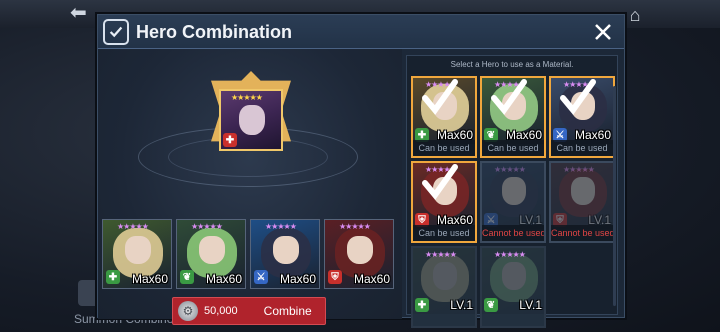  I want to click on material-hero-card: ★★★★★ ⛨ Max60 Can be used, so click(444, 202).